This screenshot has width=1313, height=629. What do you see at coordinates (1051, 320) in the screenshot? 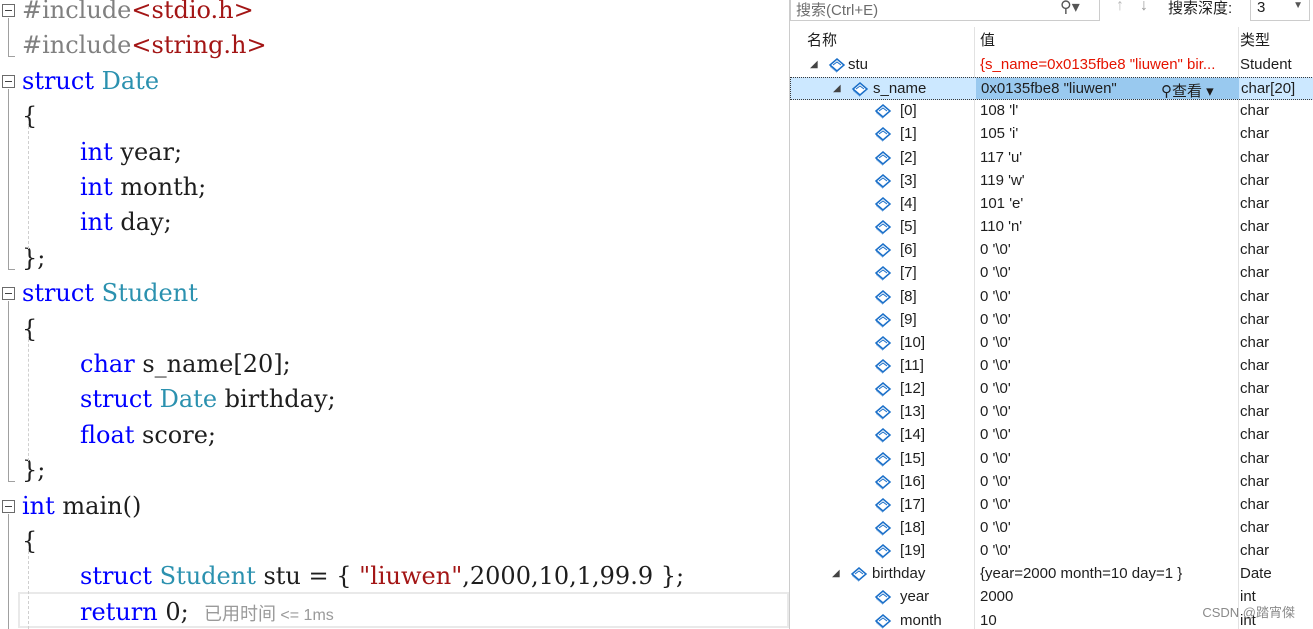
I see `watch-row: [9] 0 '\0' char` at bounding box center [1051, 320].